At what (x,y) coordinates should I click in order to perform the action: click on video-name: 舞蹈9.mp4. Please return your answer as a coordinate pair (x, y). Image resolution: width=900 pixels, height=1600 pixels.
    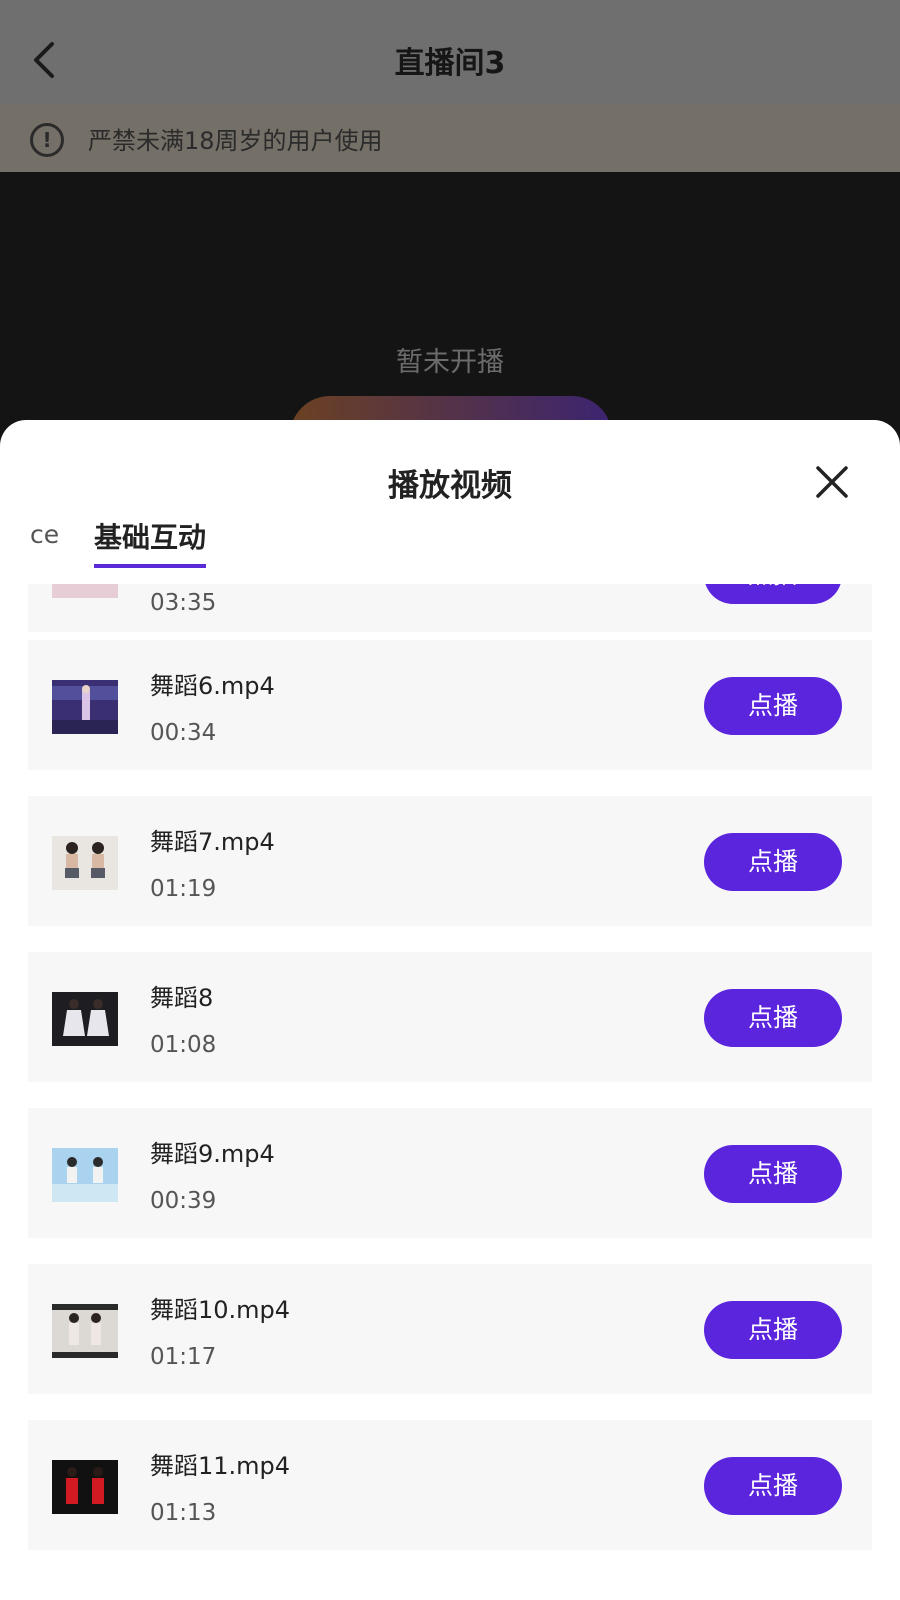
    Looking at the image, I should click on (212, 1154).